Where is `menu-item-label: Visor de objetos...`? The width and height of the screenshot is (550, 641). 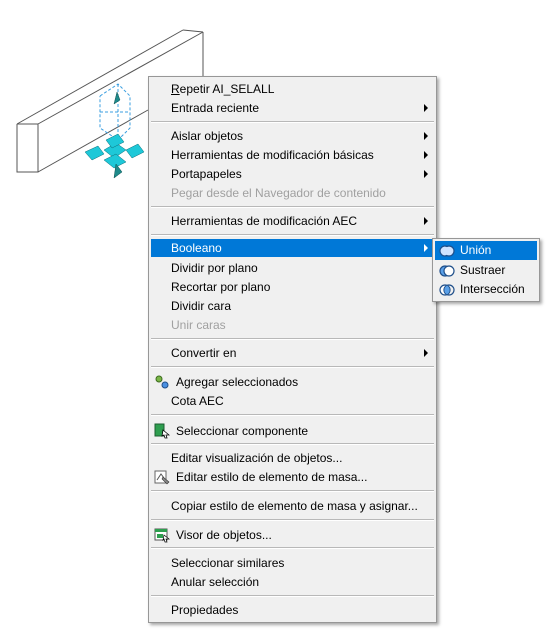
menu-item-label: Visor de objetos... is located at coordinates (224, 535).